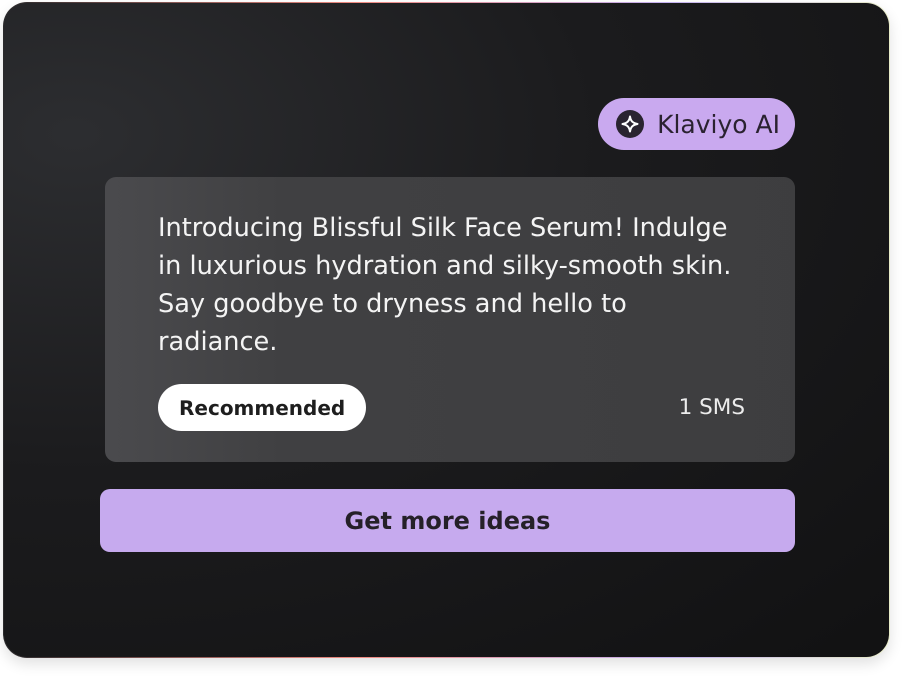 This screenshot has width=912, height=684. Describe the element at coordinates (711, 407) in the screenshot. I see `segment-count: 1 SMS` at that location.